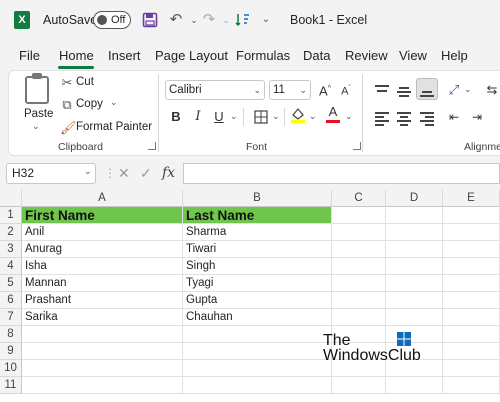 The image size is (500, 402). I want to click on name-box: H32, so click(51, 173).